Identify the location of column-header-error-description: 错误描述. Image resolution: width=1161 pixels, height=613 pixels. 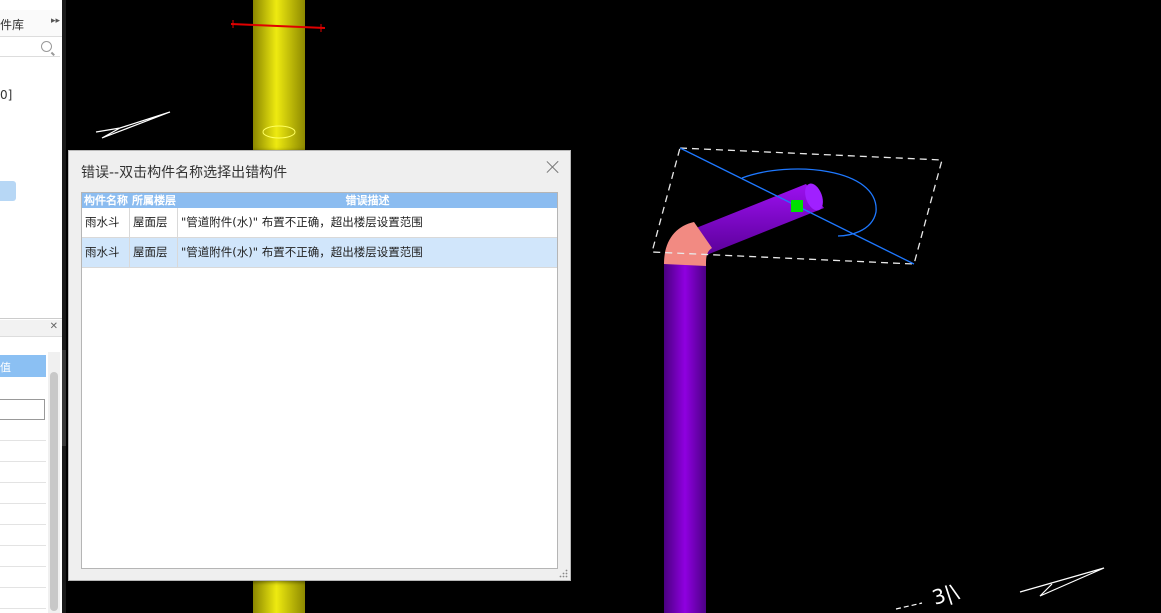
(367, 200).